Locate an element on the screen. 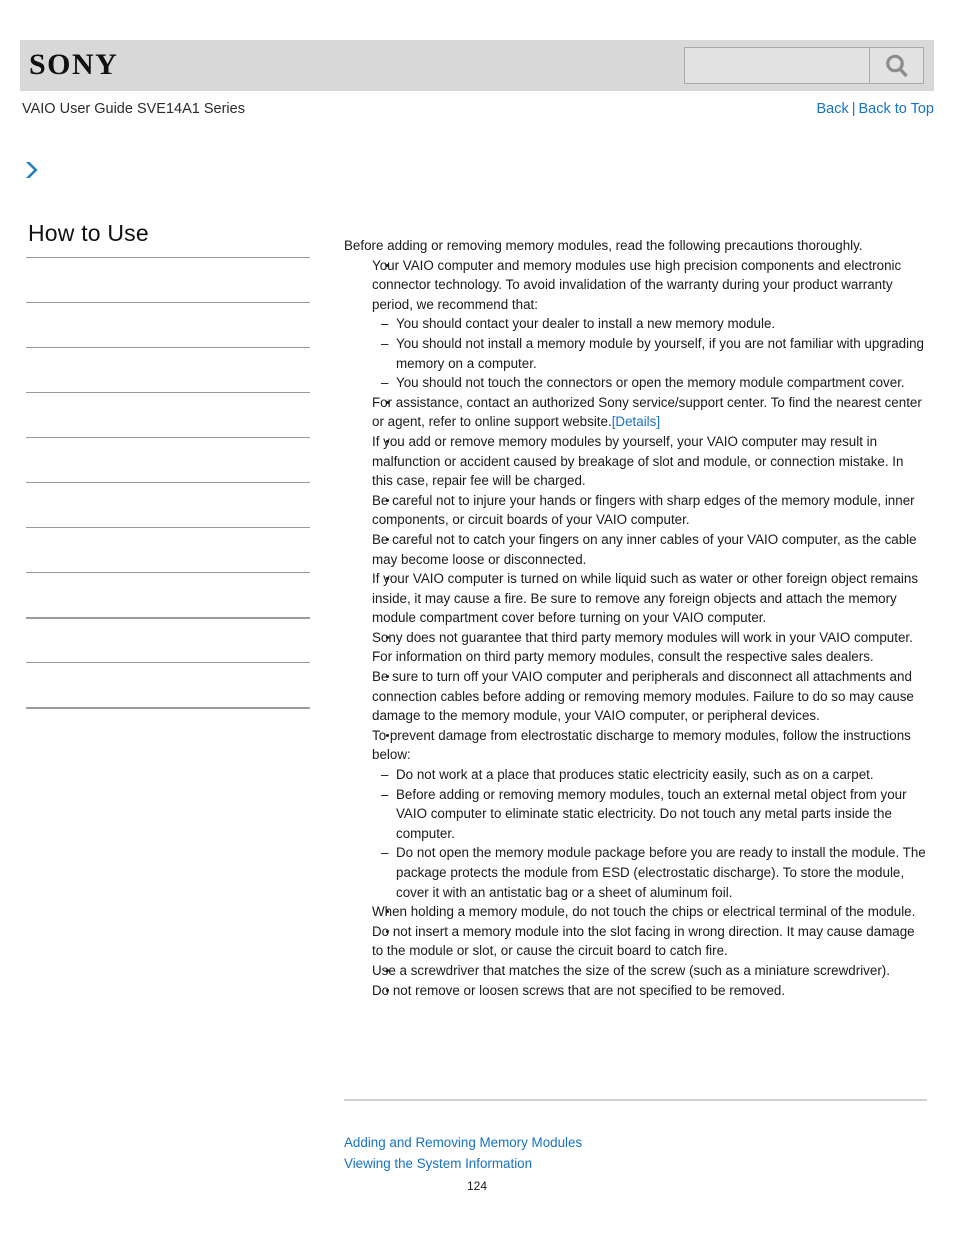 The image size is (954, 1235). page-number: 124 is located at coordinates (477, 1186).